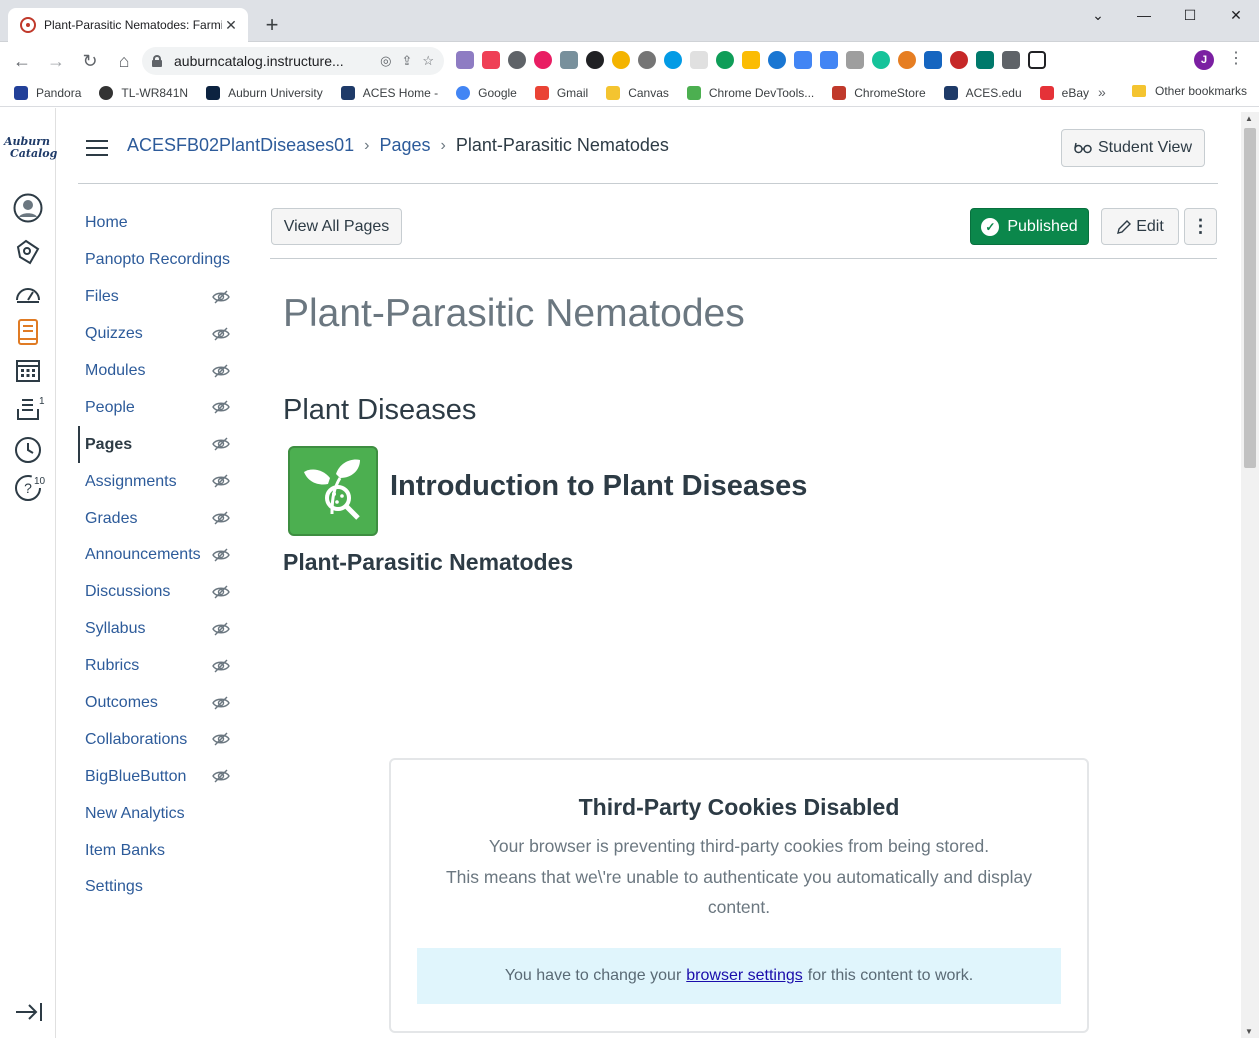 The width and height of the screenshot is (1259, 1038). I want to click on course-nav-item-banks: Item Banks, so click(163, 850).